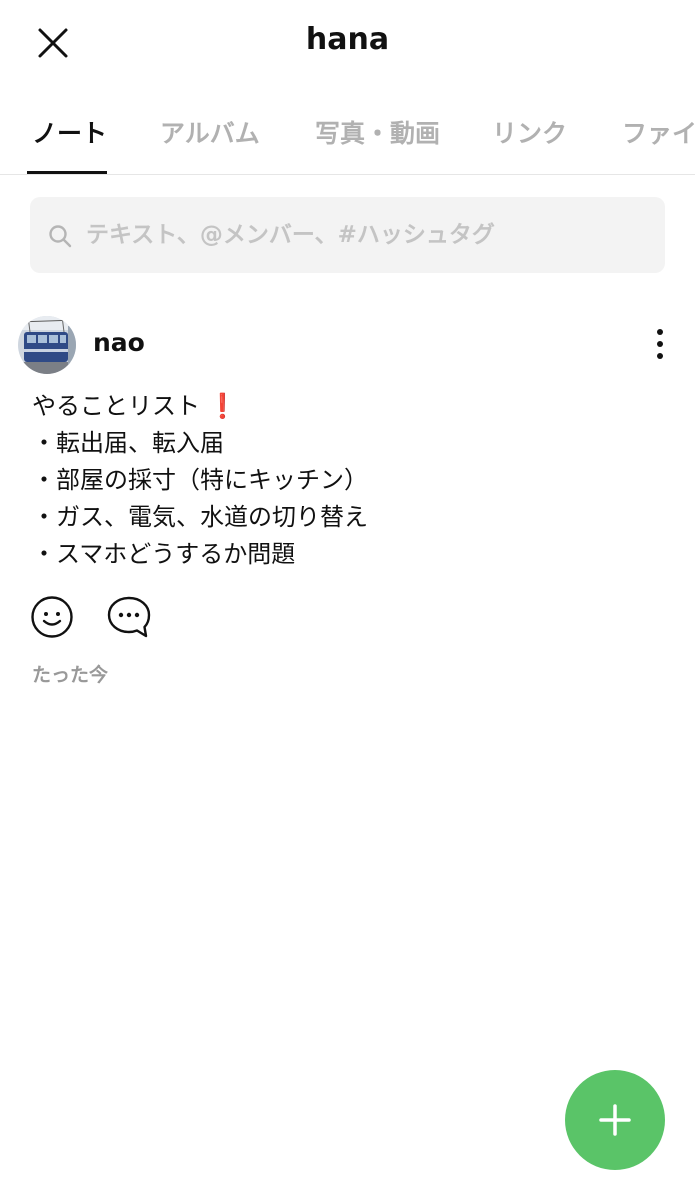 The height and width of the screenshot is (1200, 695). I want to click on plus-icon, so click(615, 1120).